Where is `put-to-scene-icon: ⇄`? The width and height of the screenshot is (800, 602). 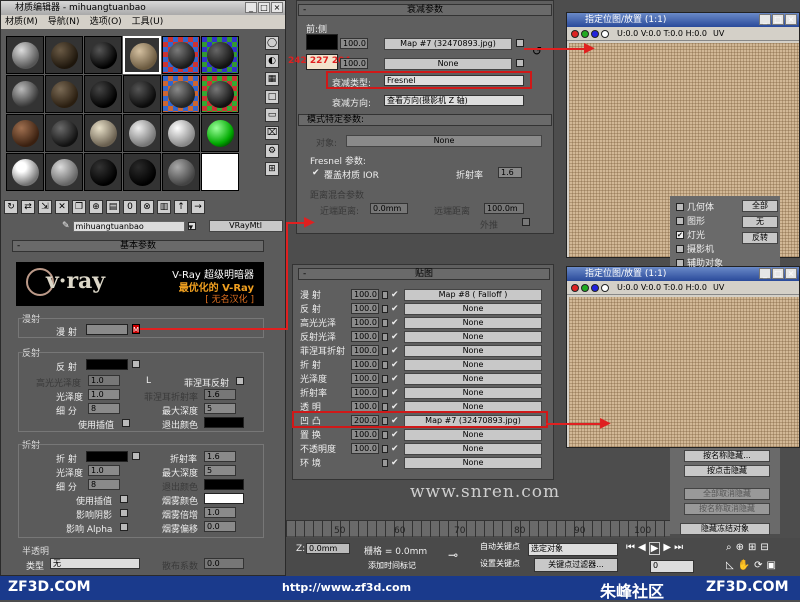 put-to-scene-icon: ⇄ is located at coordinates (28, 207).